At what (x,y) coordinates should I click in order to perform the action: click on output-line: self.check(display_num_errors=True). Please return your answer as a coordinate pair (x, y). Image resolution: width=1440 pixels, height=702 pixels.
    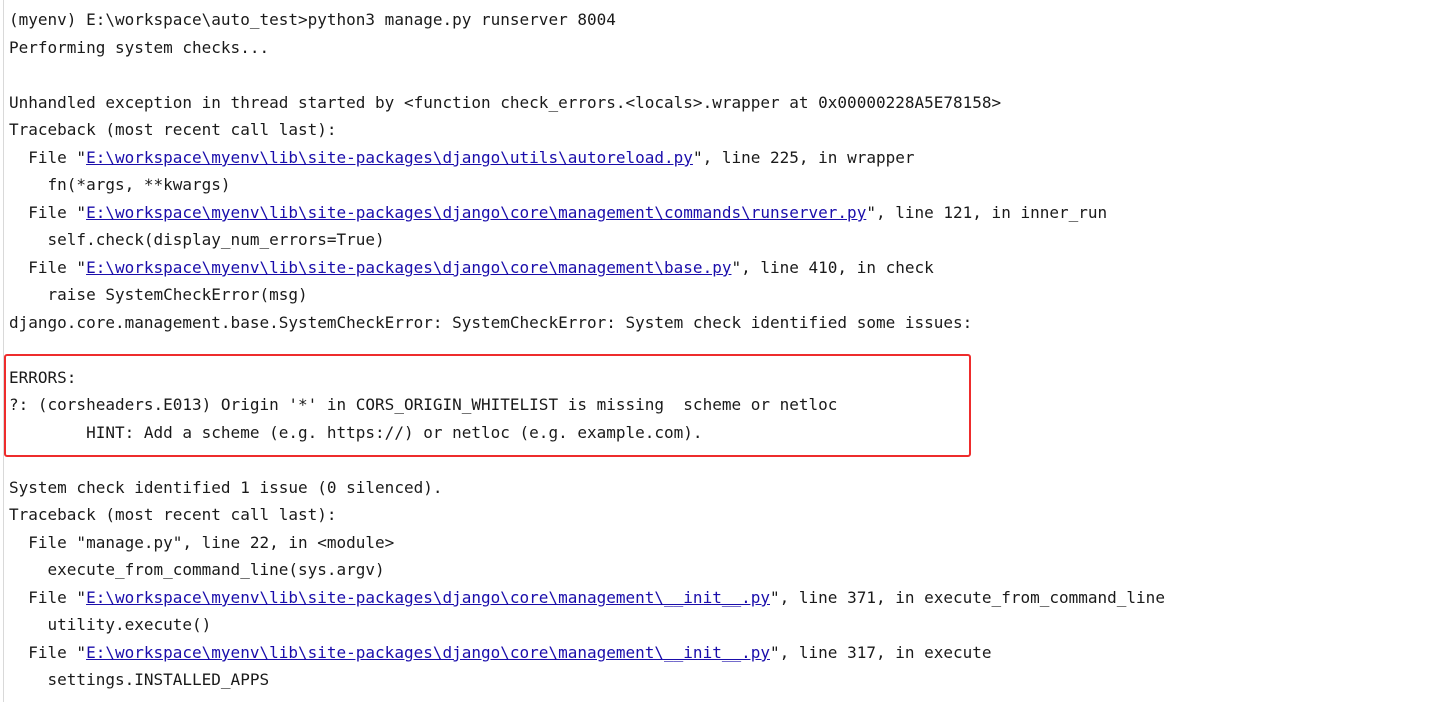
    Looking at the image, I should click on (197, 239).